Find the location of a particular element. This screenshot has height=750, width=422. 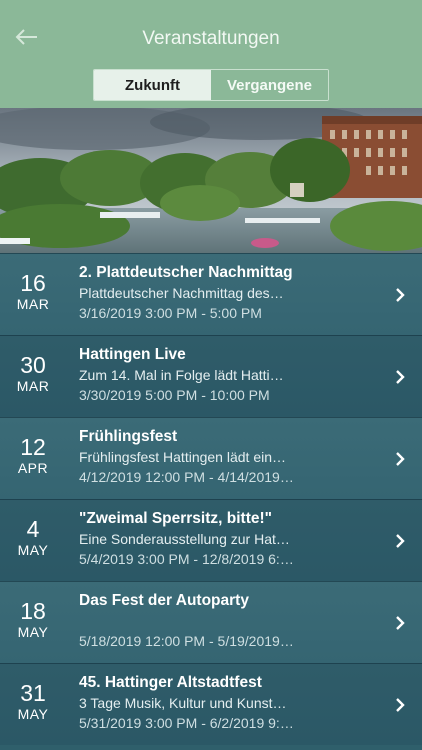

event-date: 4 MAY is located at coordinates (33, 541).